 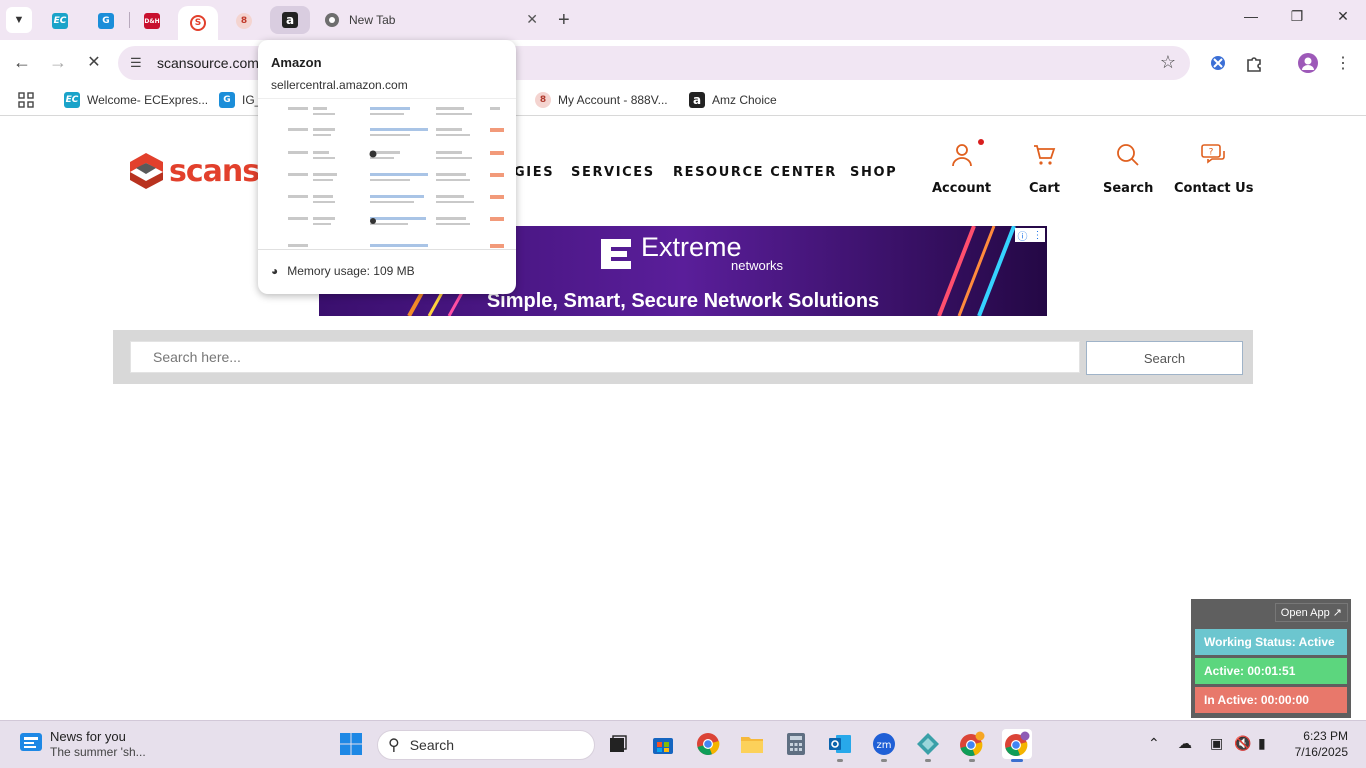 What do you see at coordinates (1254, 63) in the screenshot?
I see `extensions-puzzle-icon` at bounding box center [1254, 63].